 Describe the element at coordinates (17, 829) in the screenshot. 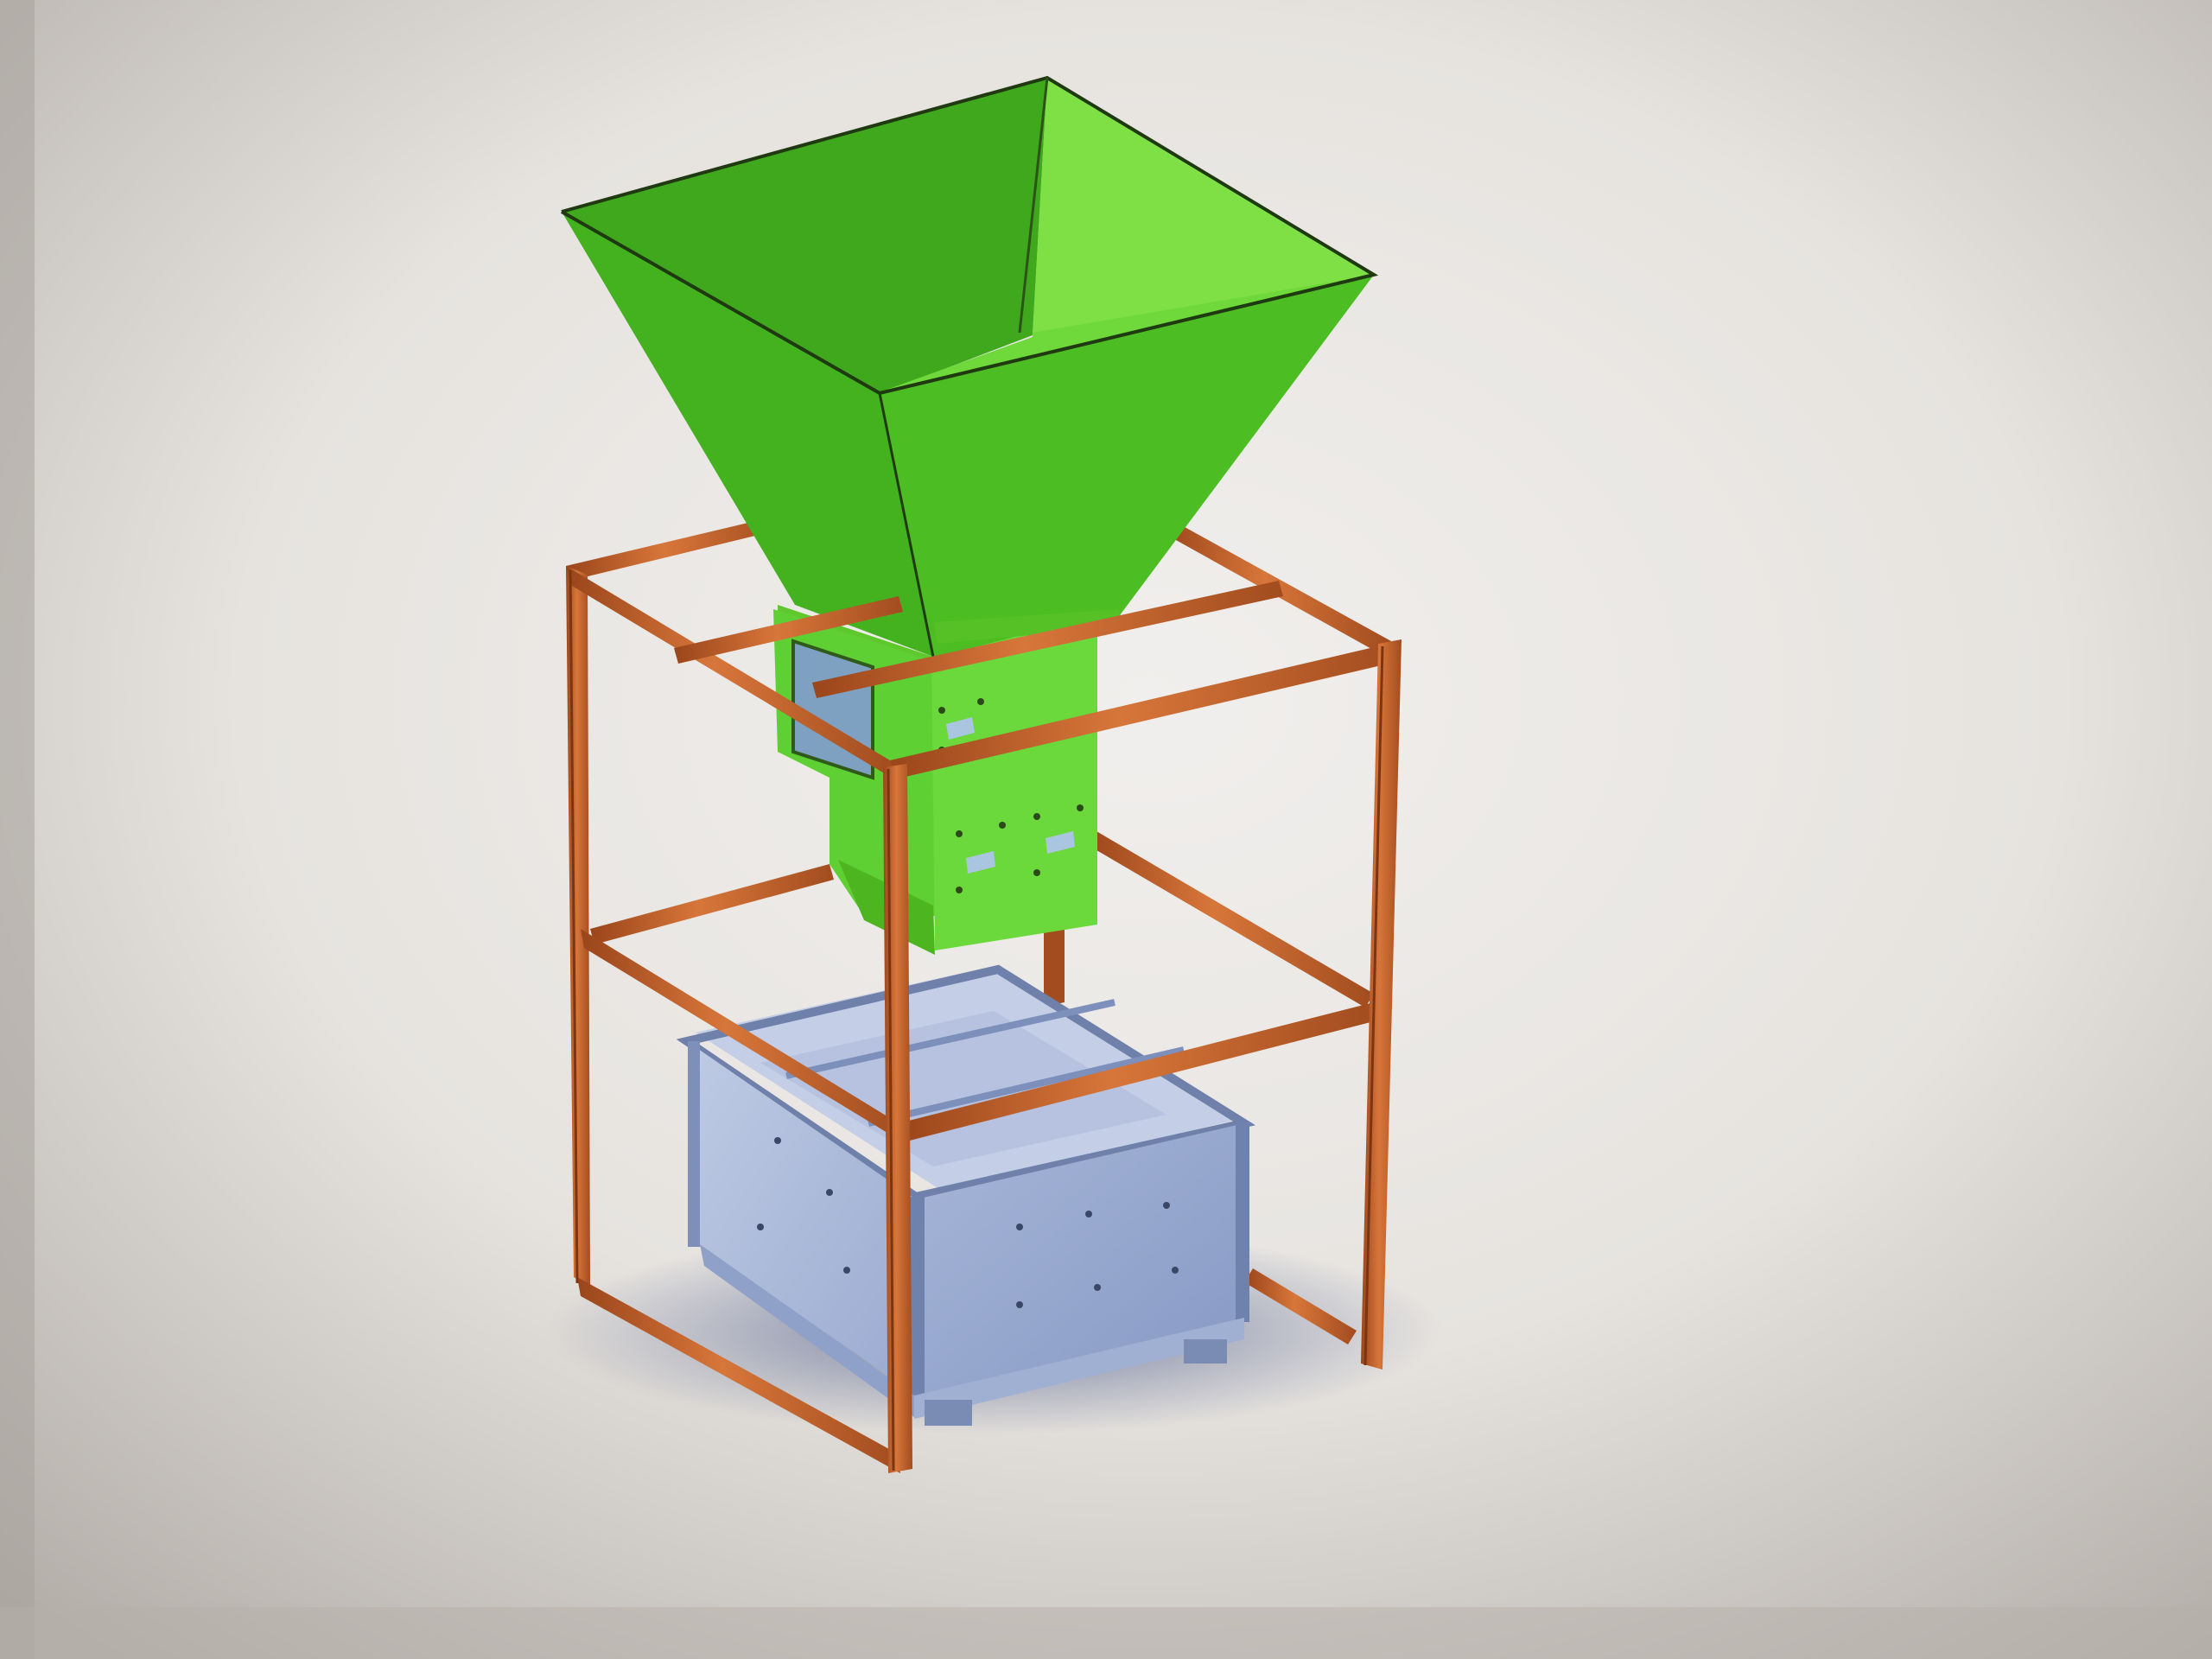

I see `monitor-edge-left` at that location.